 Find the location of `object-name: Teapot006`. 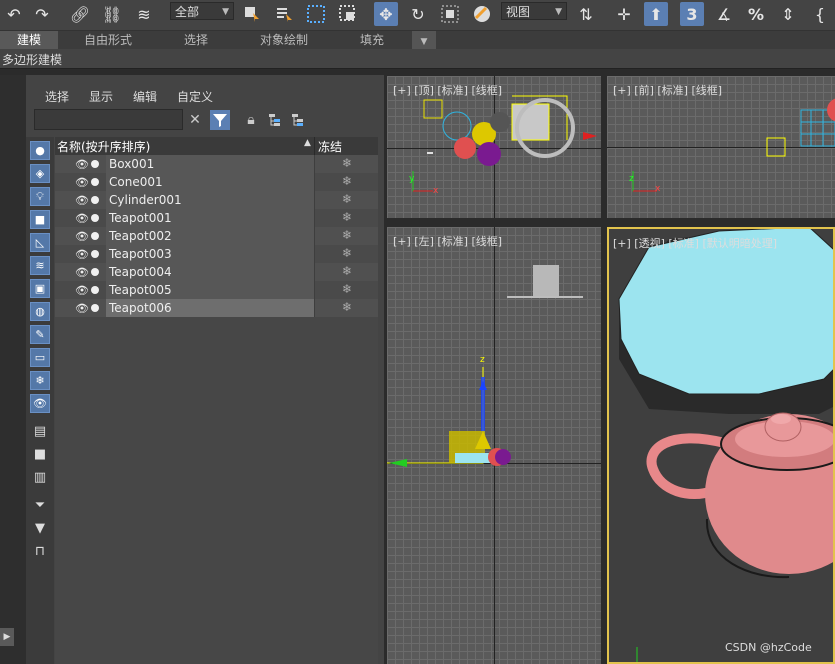

object-name: Teapot006 is located at coordinates (210, 308).